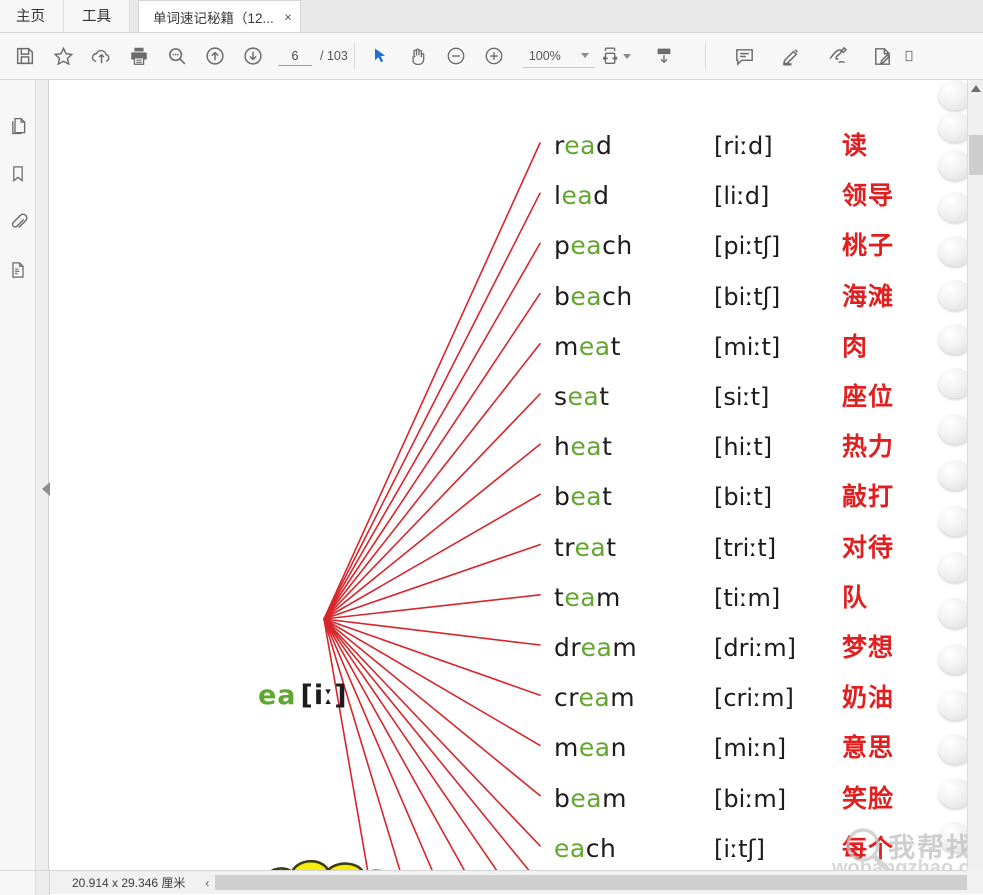 This screenshot has width=983, height=895. What do you see at coordinates (778, 849) in the screenshot?
I see `word-phonetic: [iːtʃ]` at bounding box center [778, 849].